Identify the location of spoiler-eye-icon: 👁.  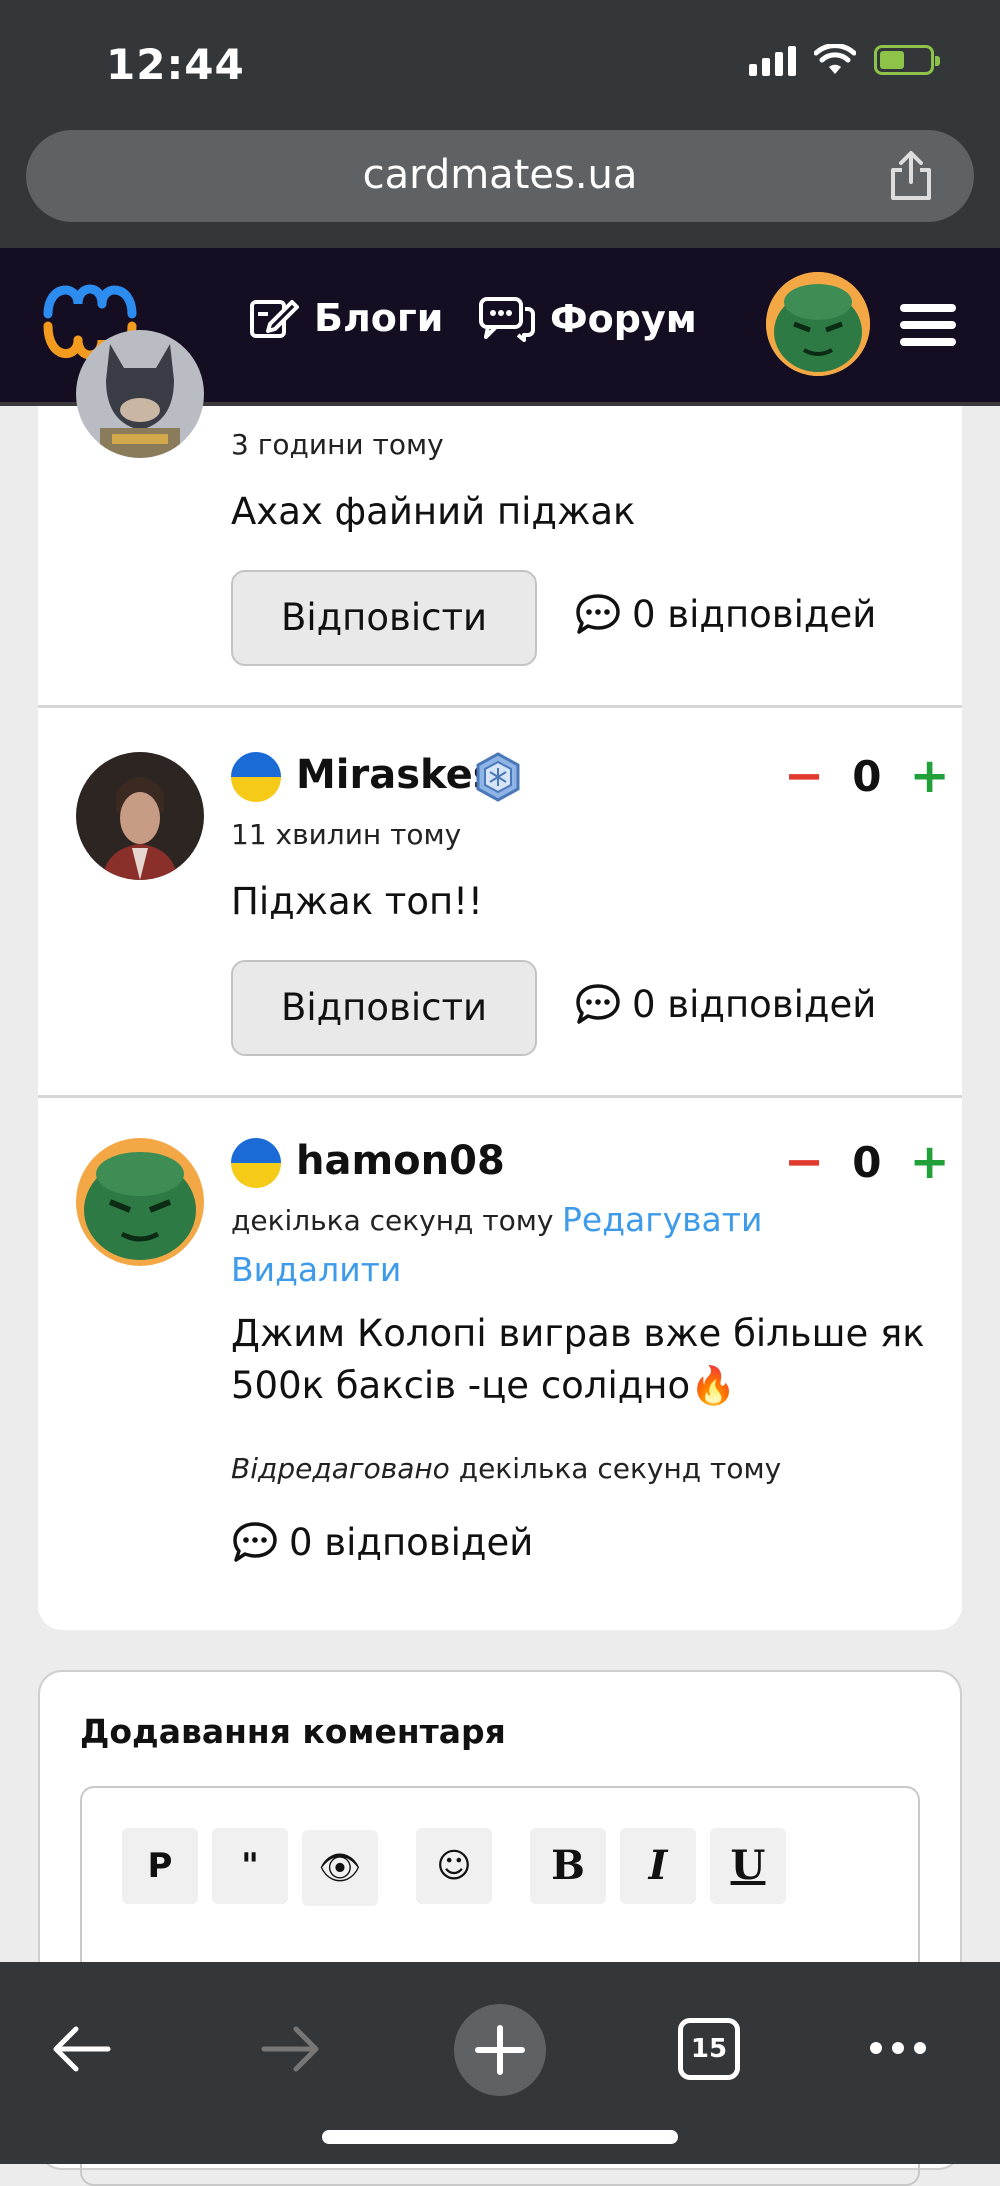
(340, 1868).